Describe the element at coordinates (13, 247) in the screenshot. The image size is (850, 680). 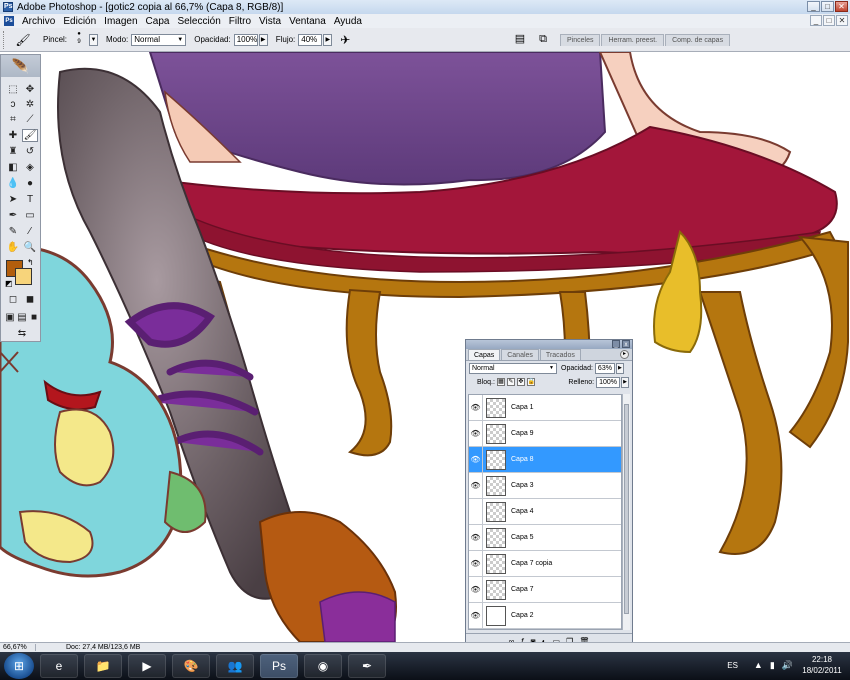
I see `hand-tool-icon: ✋` at that location.